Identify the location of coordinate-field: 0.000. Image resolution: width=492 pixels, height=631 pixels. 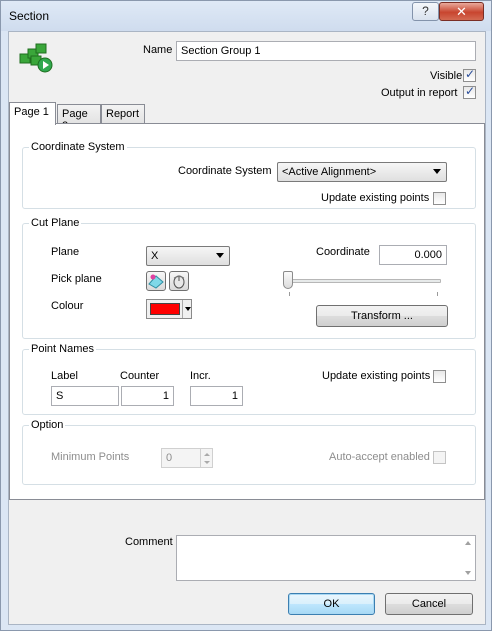
(413, 255).